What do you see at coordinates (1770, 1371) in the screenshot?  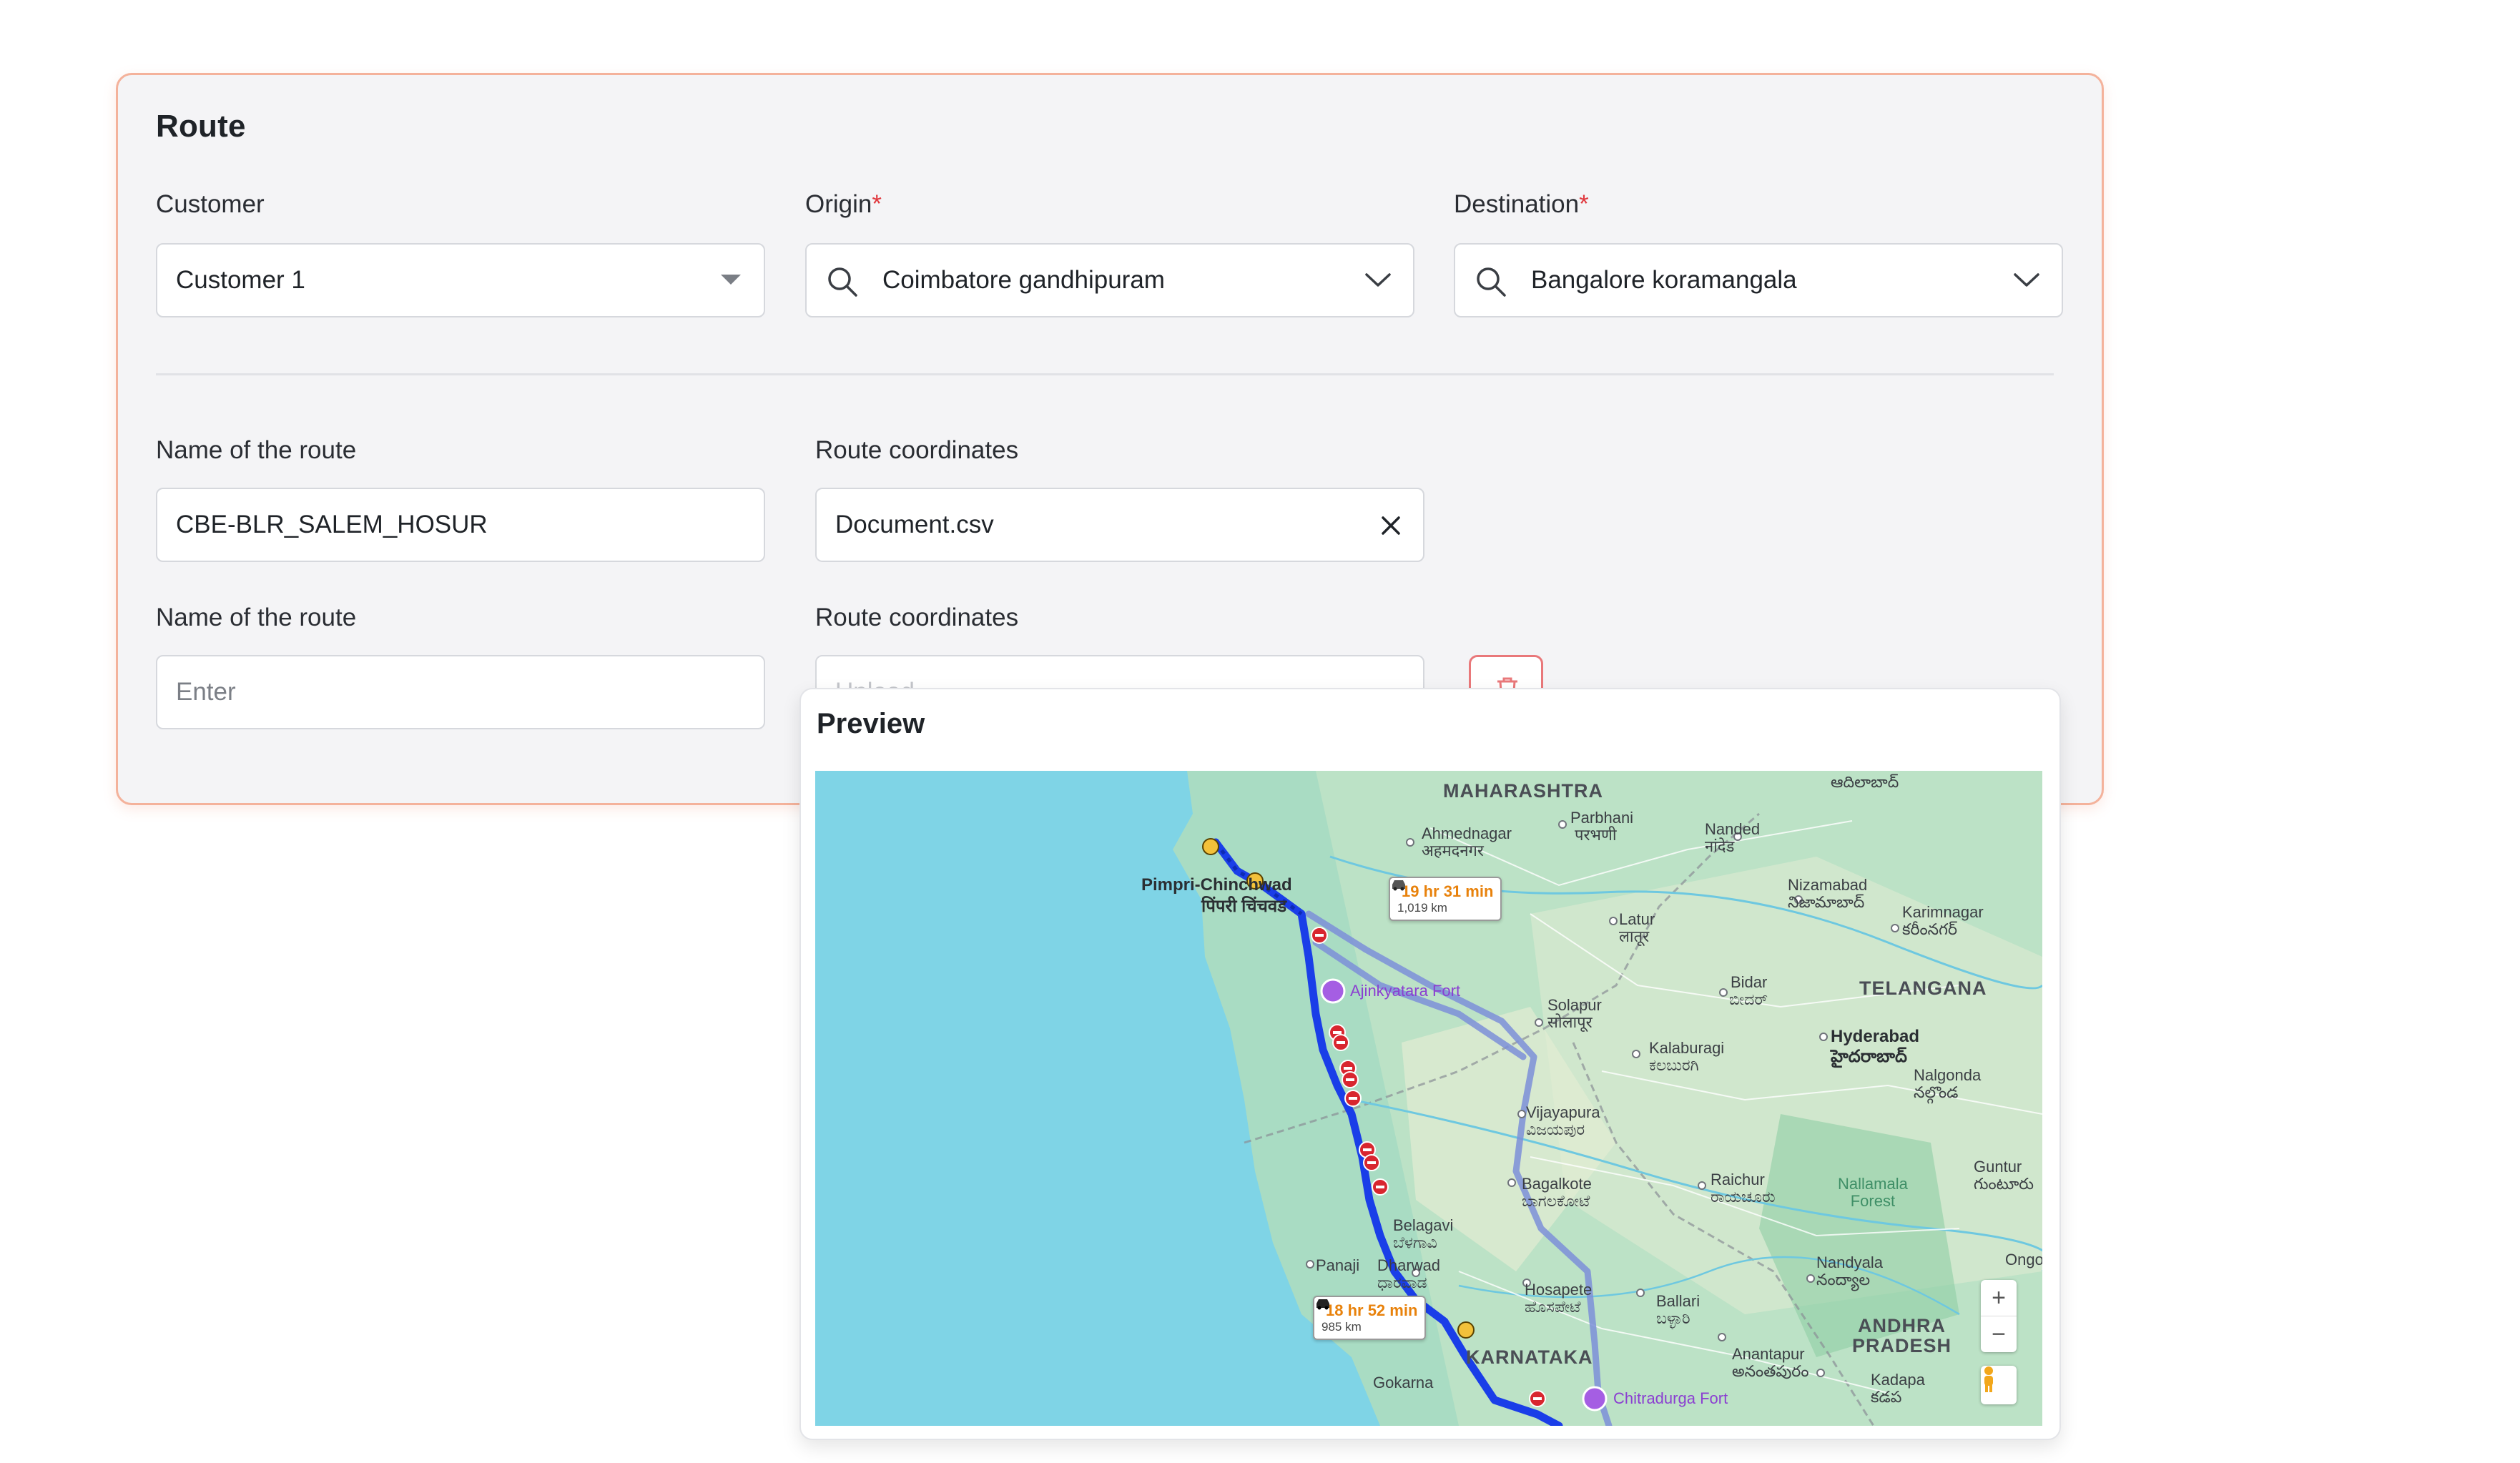 I see `map-label-anantapur-local: అనంతపురం` at bounding box center [1770, 1371].